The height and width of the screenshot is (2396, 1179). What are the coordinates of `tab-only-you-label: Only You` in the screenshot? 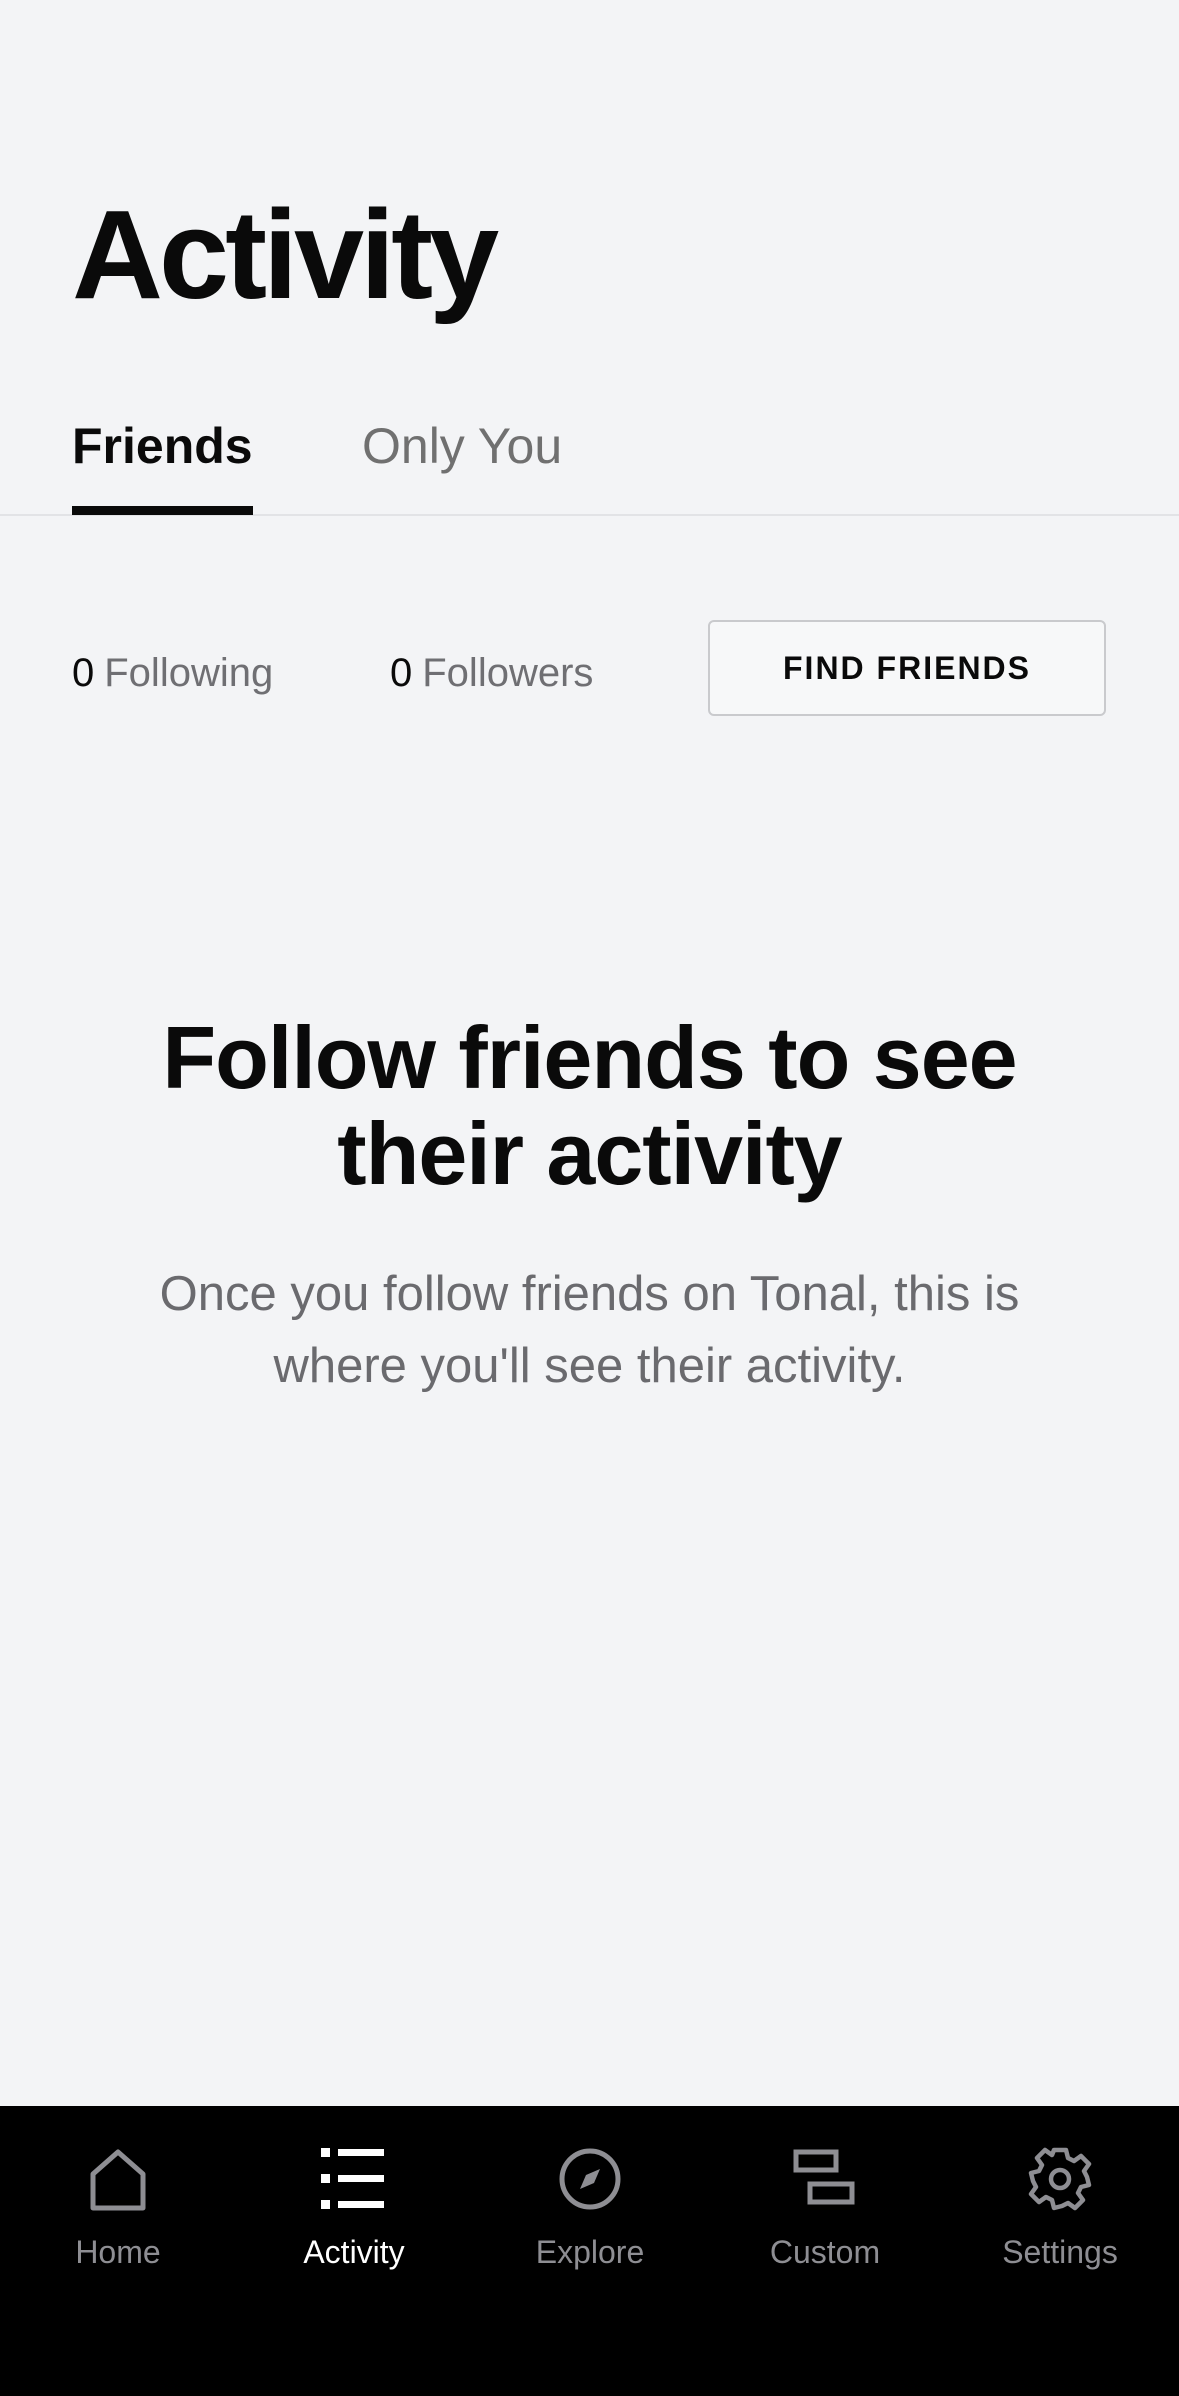 It's located at (462, 446).